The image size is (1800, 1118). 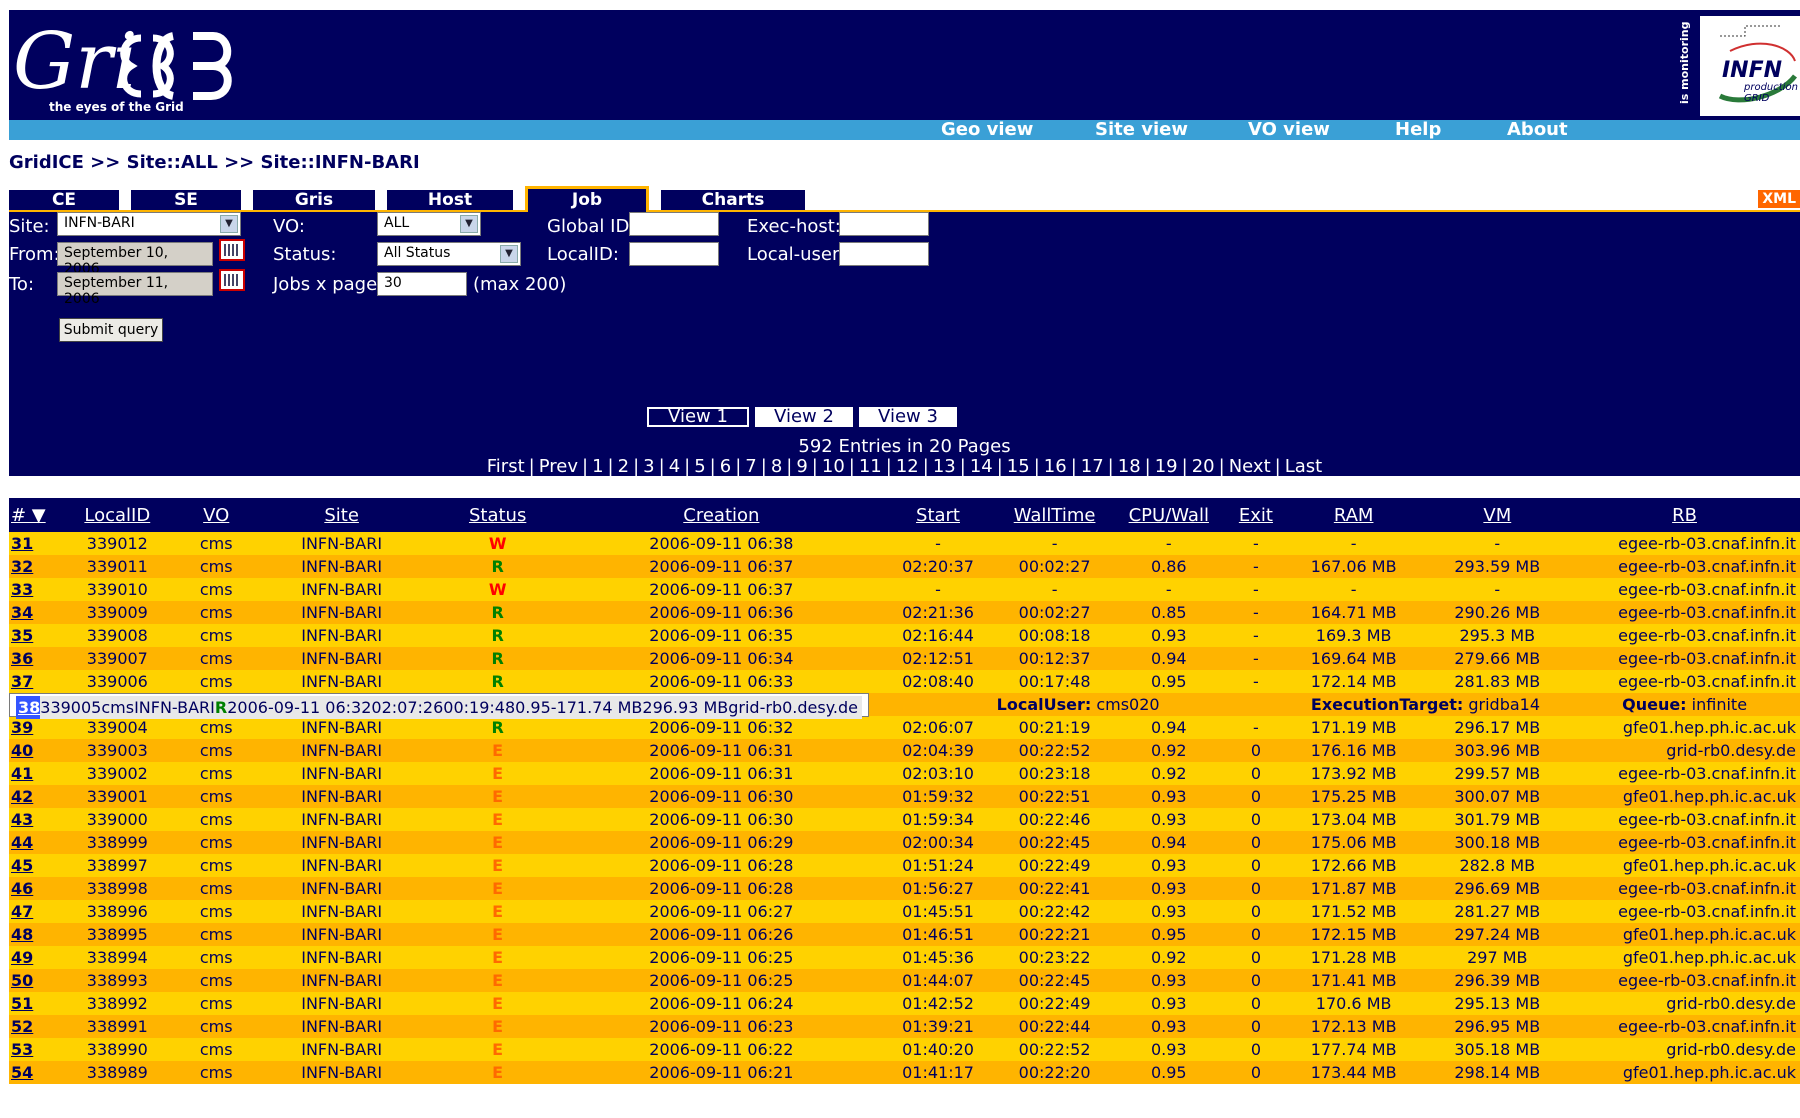 I want to click on cell-sort-column: 34, so click(x=34, y=612).